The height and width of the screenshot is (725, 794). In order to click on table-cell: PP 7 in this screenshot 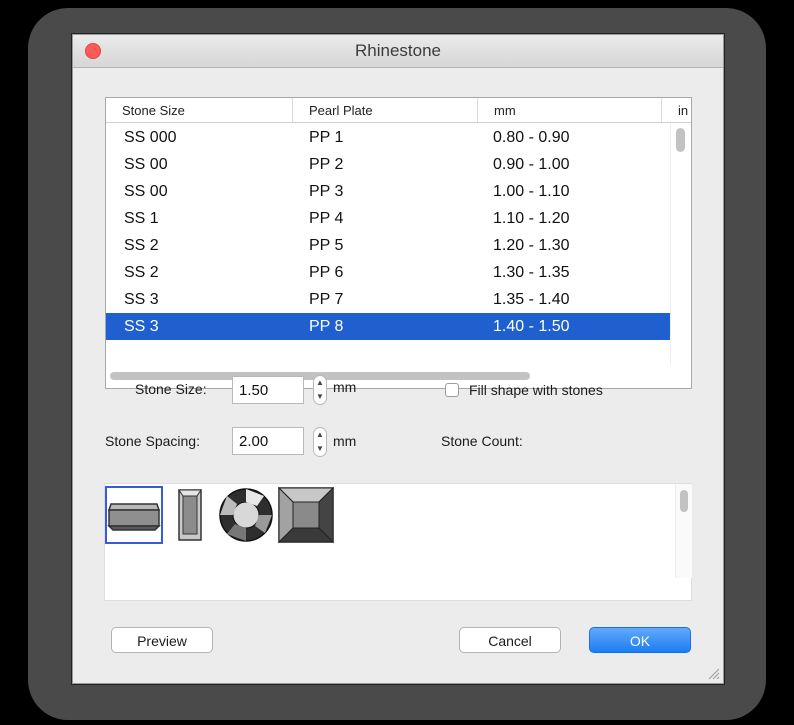, I will do `click(326, 299)`.